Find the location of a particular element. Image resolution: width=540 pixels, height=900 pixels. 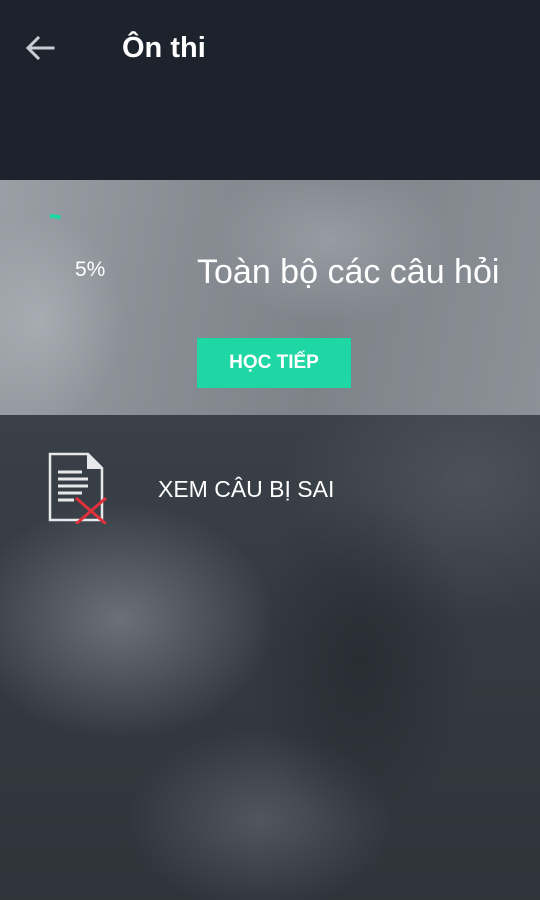

page-title: Ôn thi is located at coordinates (164, 48).